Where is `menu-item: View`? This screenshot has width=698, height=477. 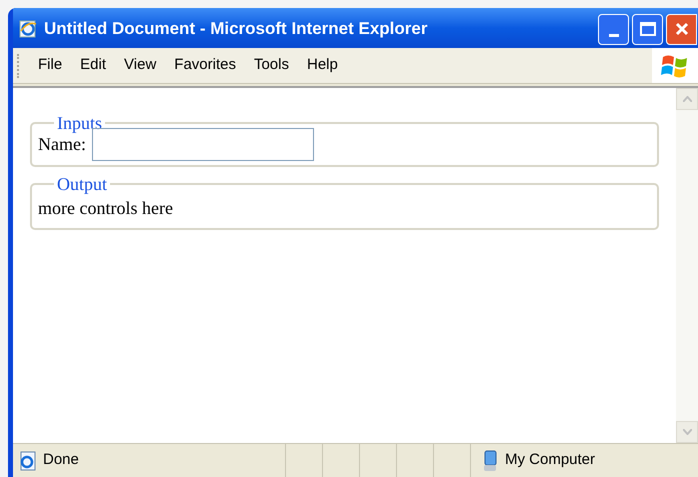 menu-item: View is located at coordinates (140, 65).